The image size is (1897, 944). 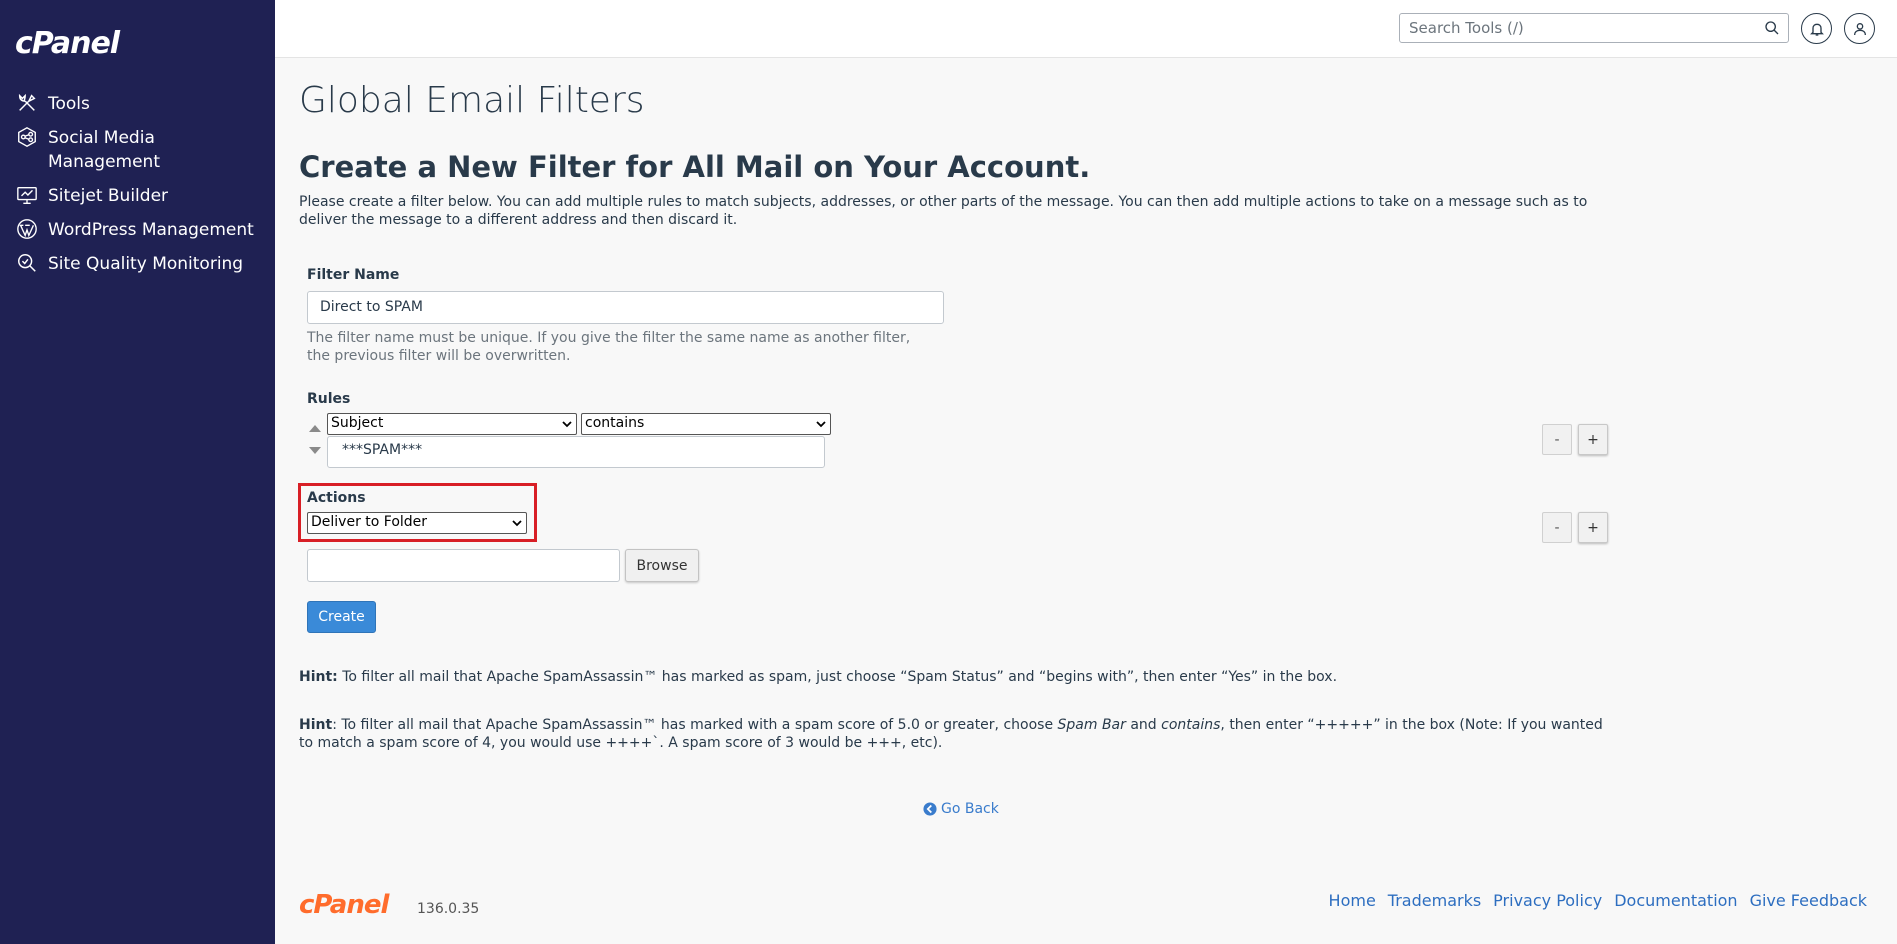 I want to click on page-title: Global Email Filters, so click(x=472, y=100).